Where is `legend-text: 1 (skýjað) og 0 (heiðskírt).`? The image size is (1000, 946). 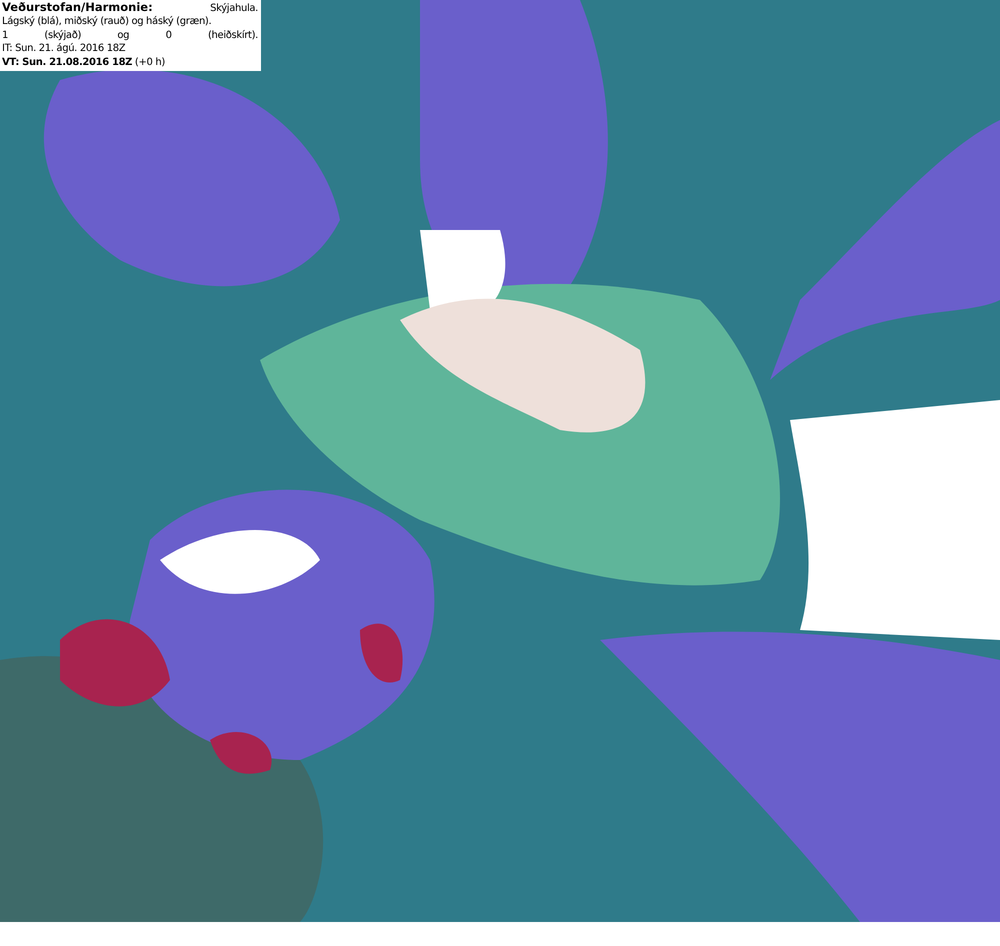
legend-text: 1 (skýjað) og 0 (heiðskírt). is located at coordinates (130, 35).